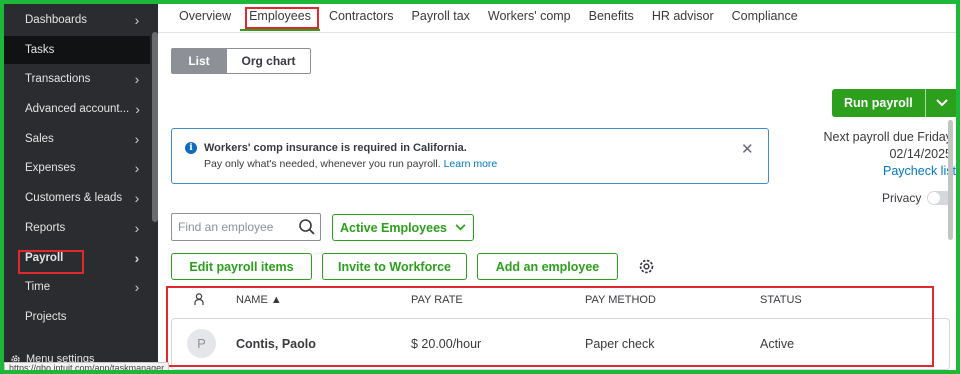 This screenshot has height=374, width=960. What do you see at coordinates (46, 317) in the screenshot?
I see `sidebar-item-label: Projects` at bounding box center [46, 317].